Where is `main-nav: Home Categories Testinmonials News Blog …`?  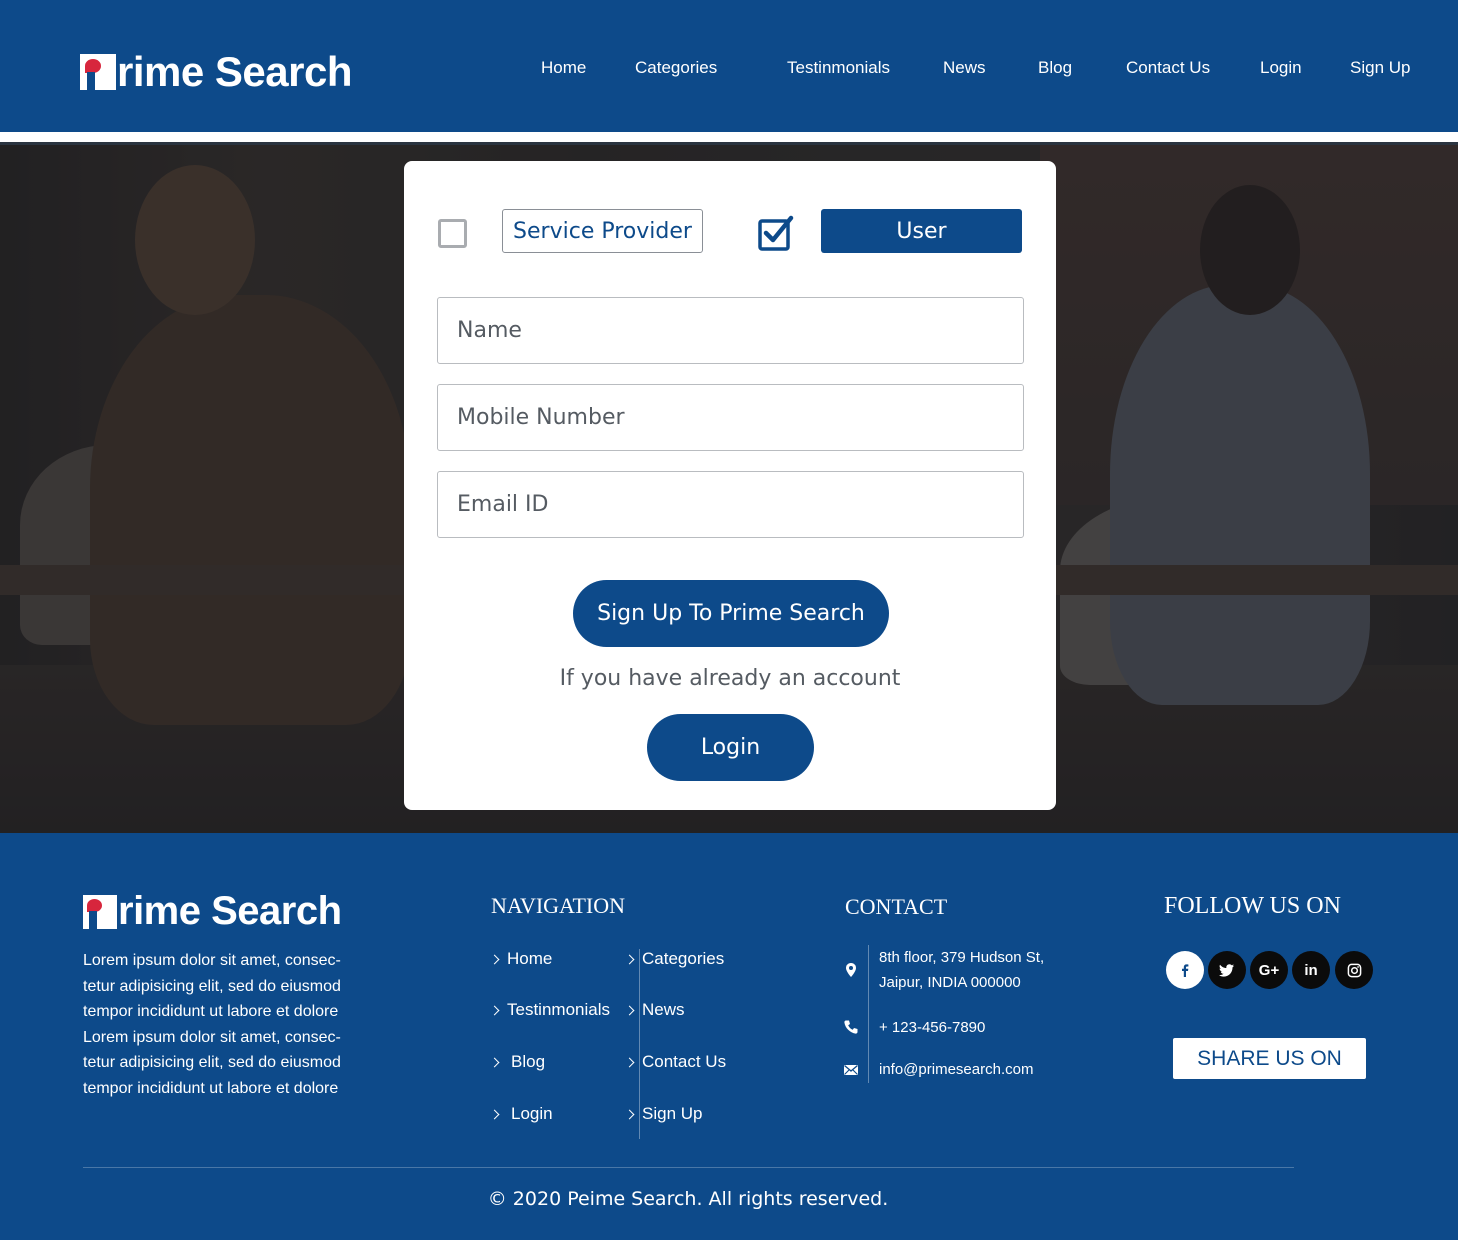
main-nav: Home Categories Testinmonials News Blog … is located at coordinates (729, 69).